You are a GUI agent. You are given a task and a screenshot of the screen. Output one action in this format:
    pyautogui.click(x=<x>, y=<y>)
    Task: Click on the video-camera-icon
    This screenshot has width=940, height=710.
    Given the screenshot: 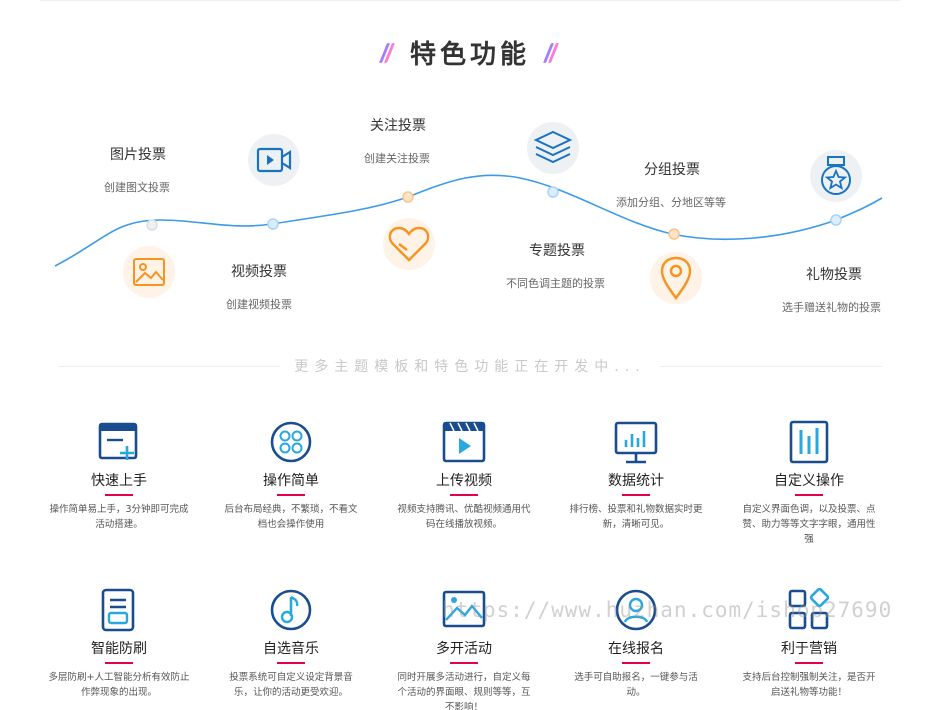 What is the action you would take?
    pyautogui.click(x=274, y=160)
    